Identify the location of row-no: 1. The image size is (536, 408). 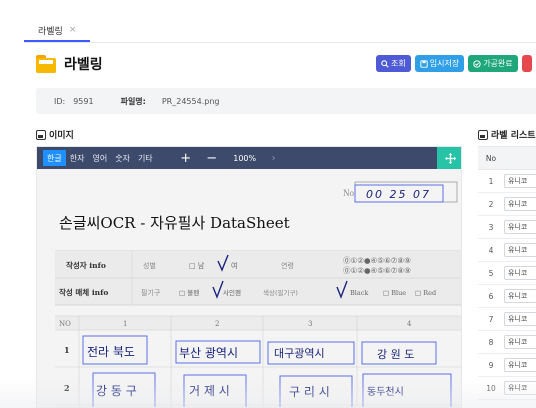
(491, 181).